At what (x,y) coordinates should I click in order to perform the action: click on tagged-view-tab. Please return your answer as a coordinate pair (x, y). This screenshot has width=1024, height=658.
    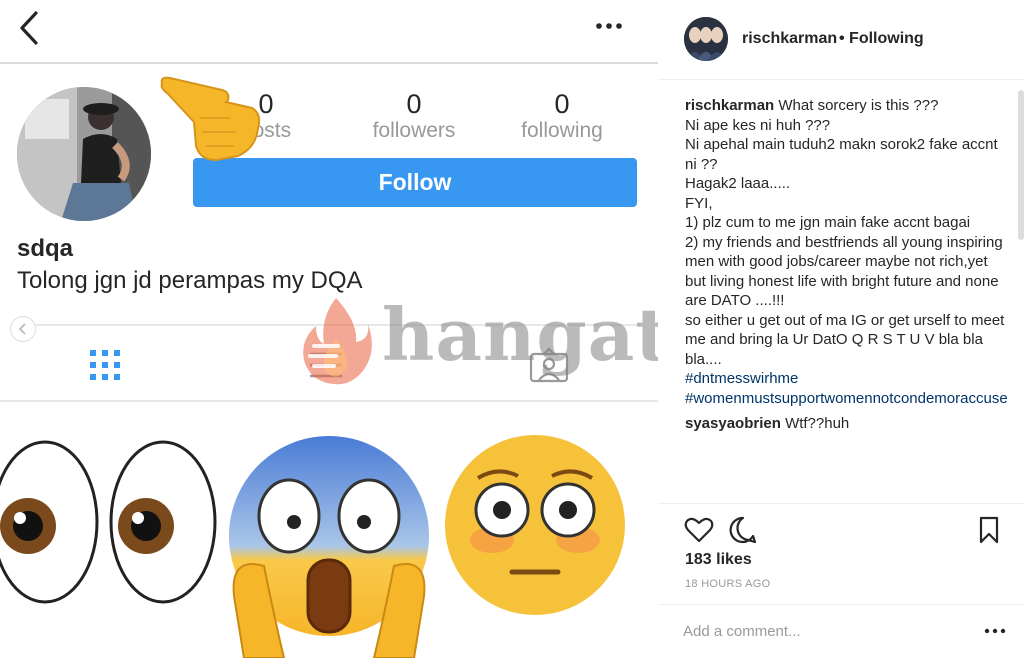
    Looking at the image, I should click on (549, 365).